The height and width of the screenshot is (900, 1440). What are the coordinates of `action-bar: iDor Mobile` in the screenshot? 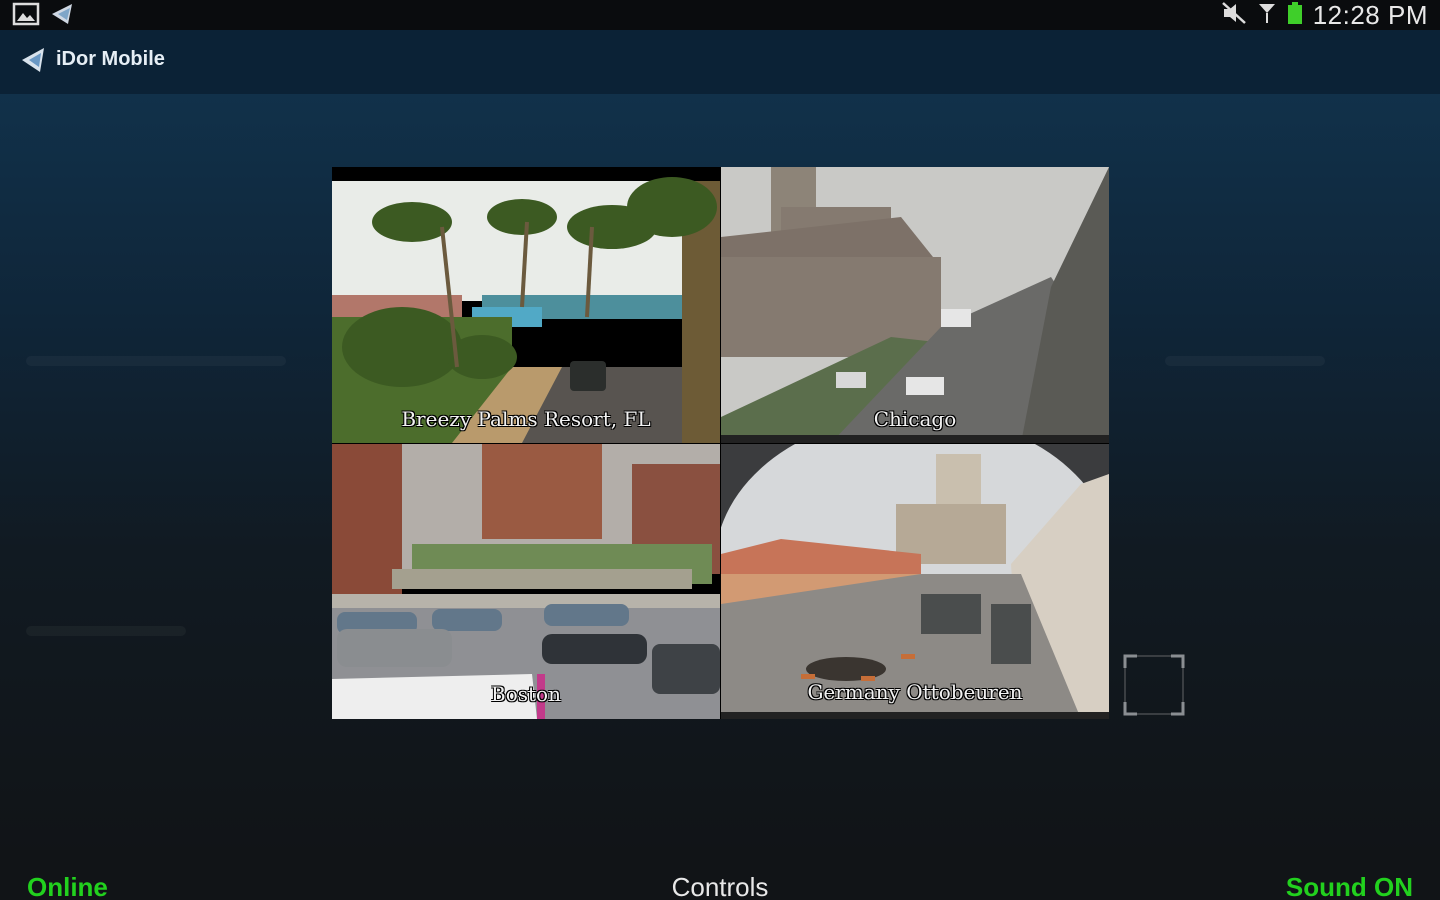 It's located at (720, 62).